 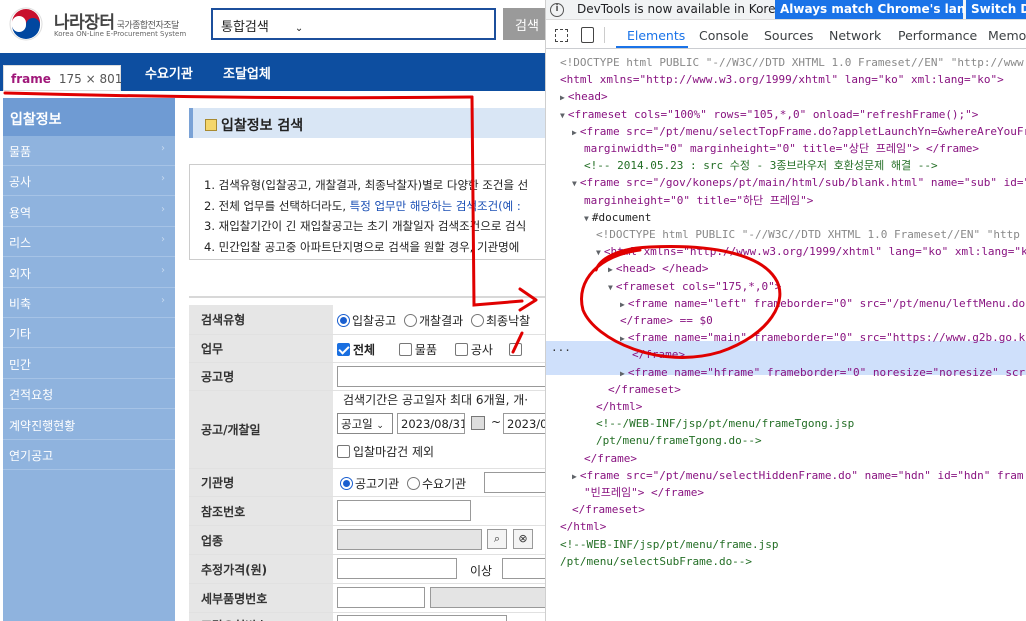 I want to click on inspect-element-icon, so click(x=561, y=35).